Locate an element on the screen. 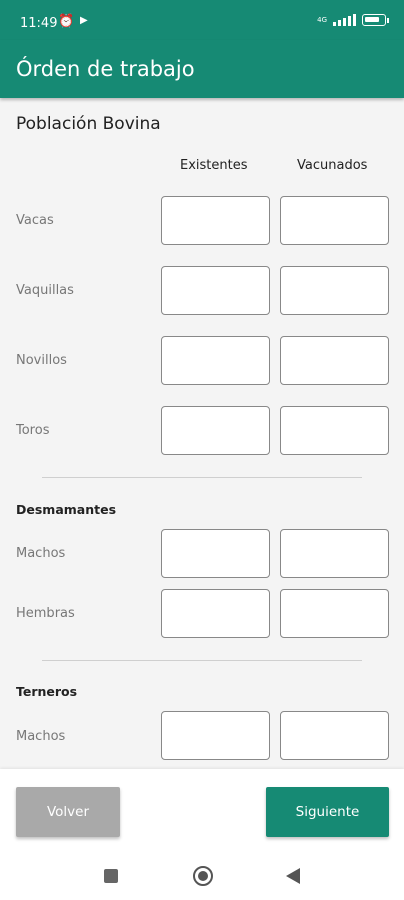 The height and width of the screenshot is (900, 404). battery-icon is located at coordinates (375, 20).